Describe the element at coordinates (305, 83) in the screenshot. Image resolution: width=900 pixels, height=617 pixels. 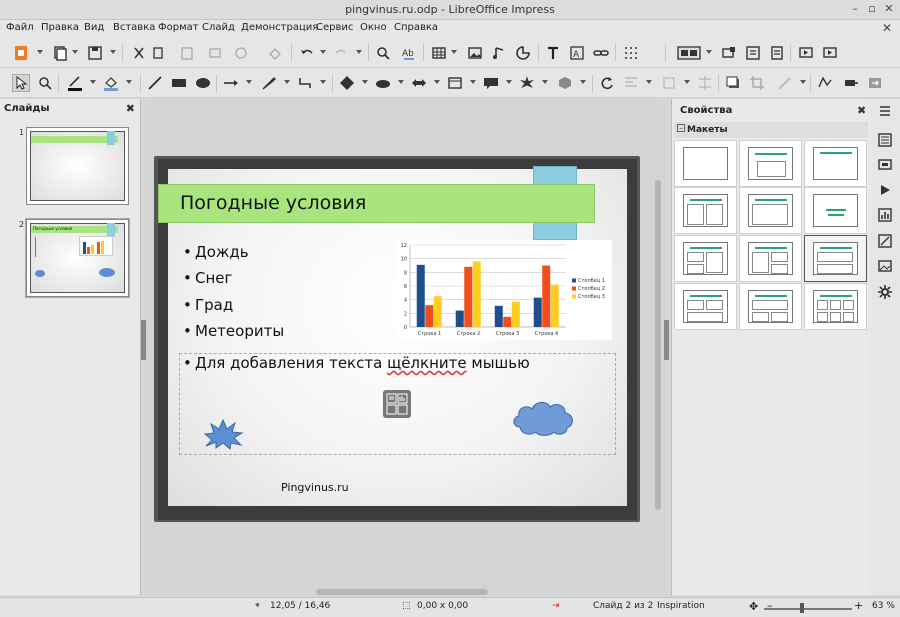
I see `connector-tool-icon` at that location.